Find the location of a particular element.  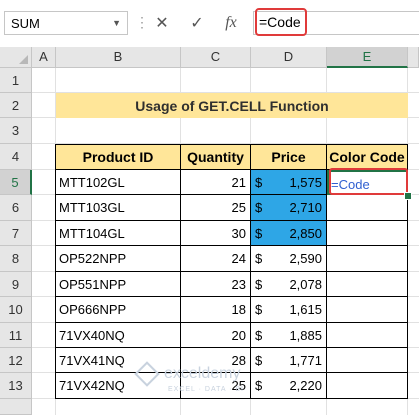

cell-price: $2,078 is located at coordinates (289, 284).